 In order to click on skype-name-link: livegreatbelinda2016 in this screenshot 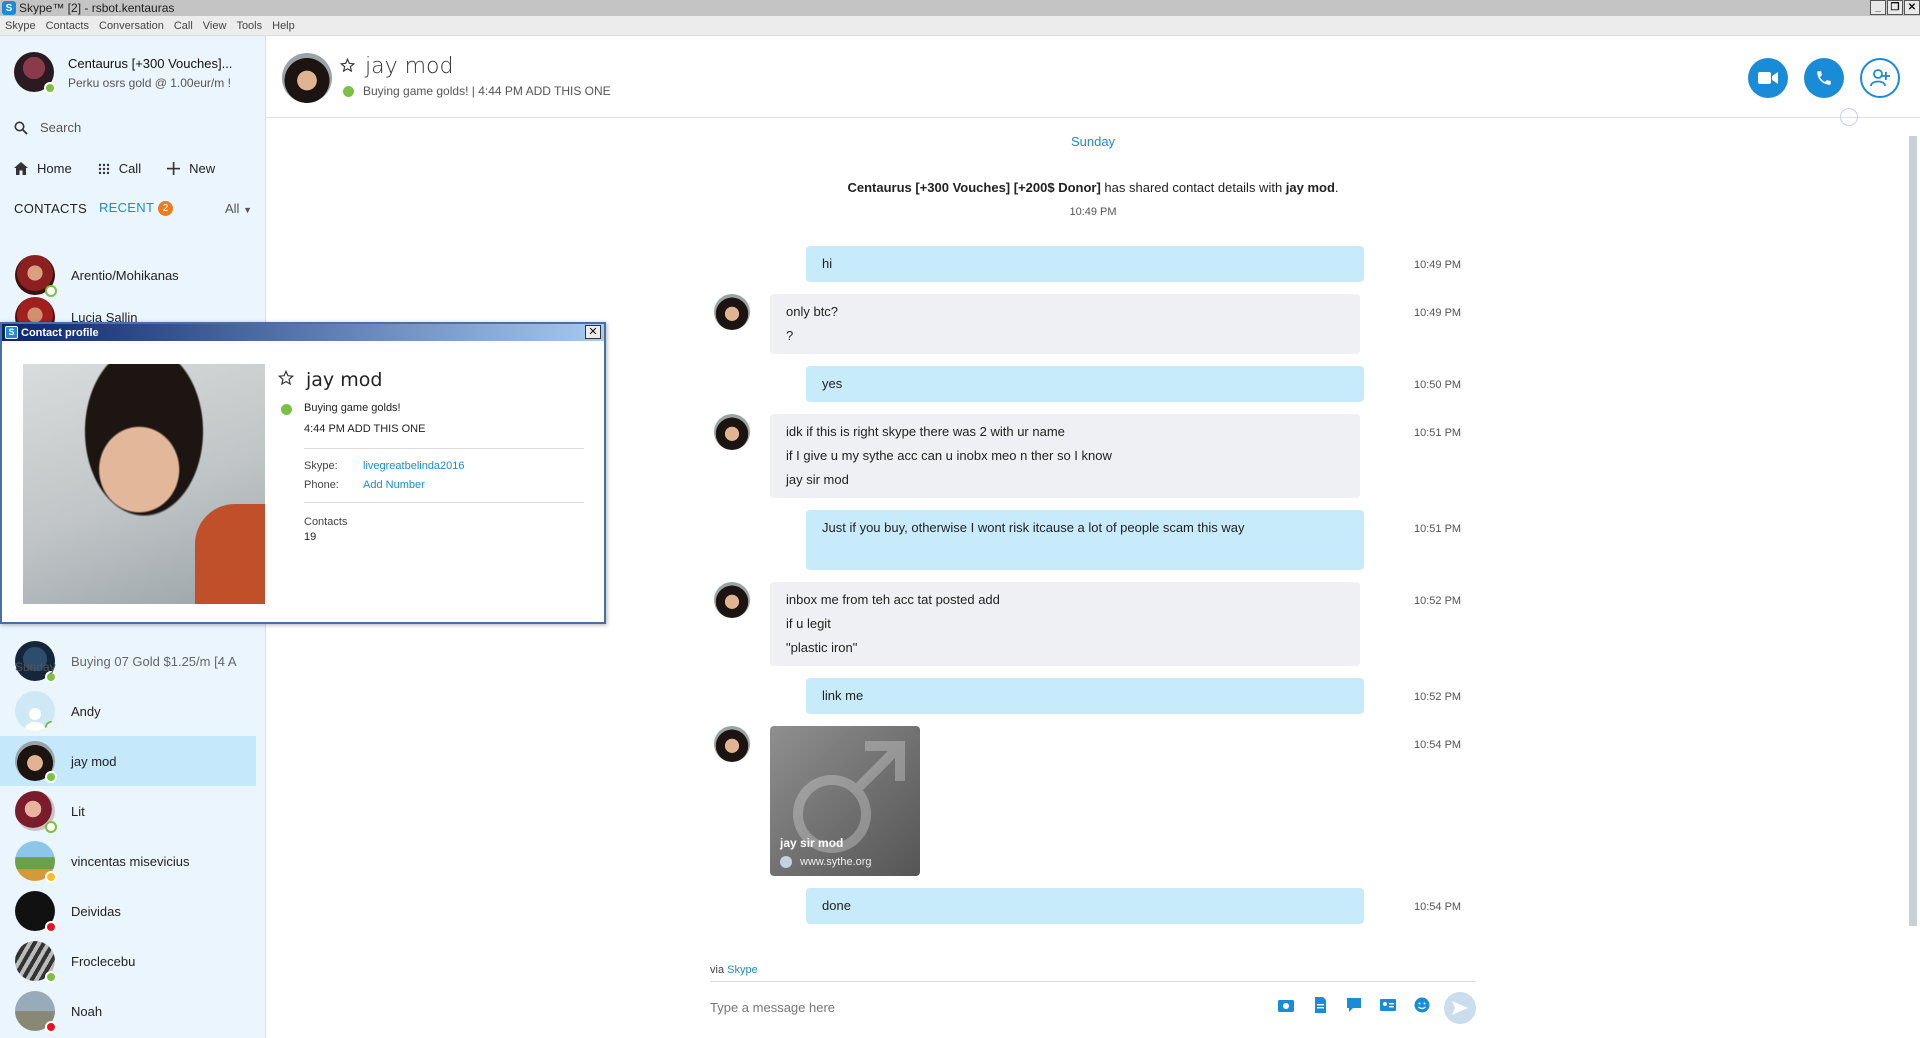, I will do `click(414, 466)`.